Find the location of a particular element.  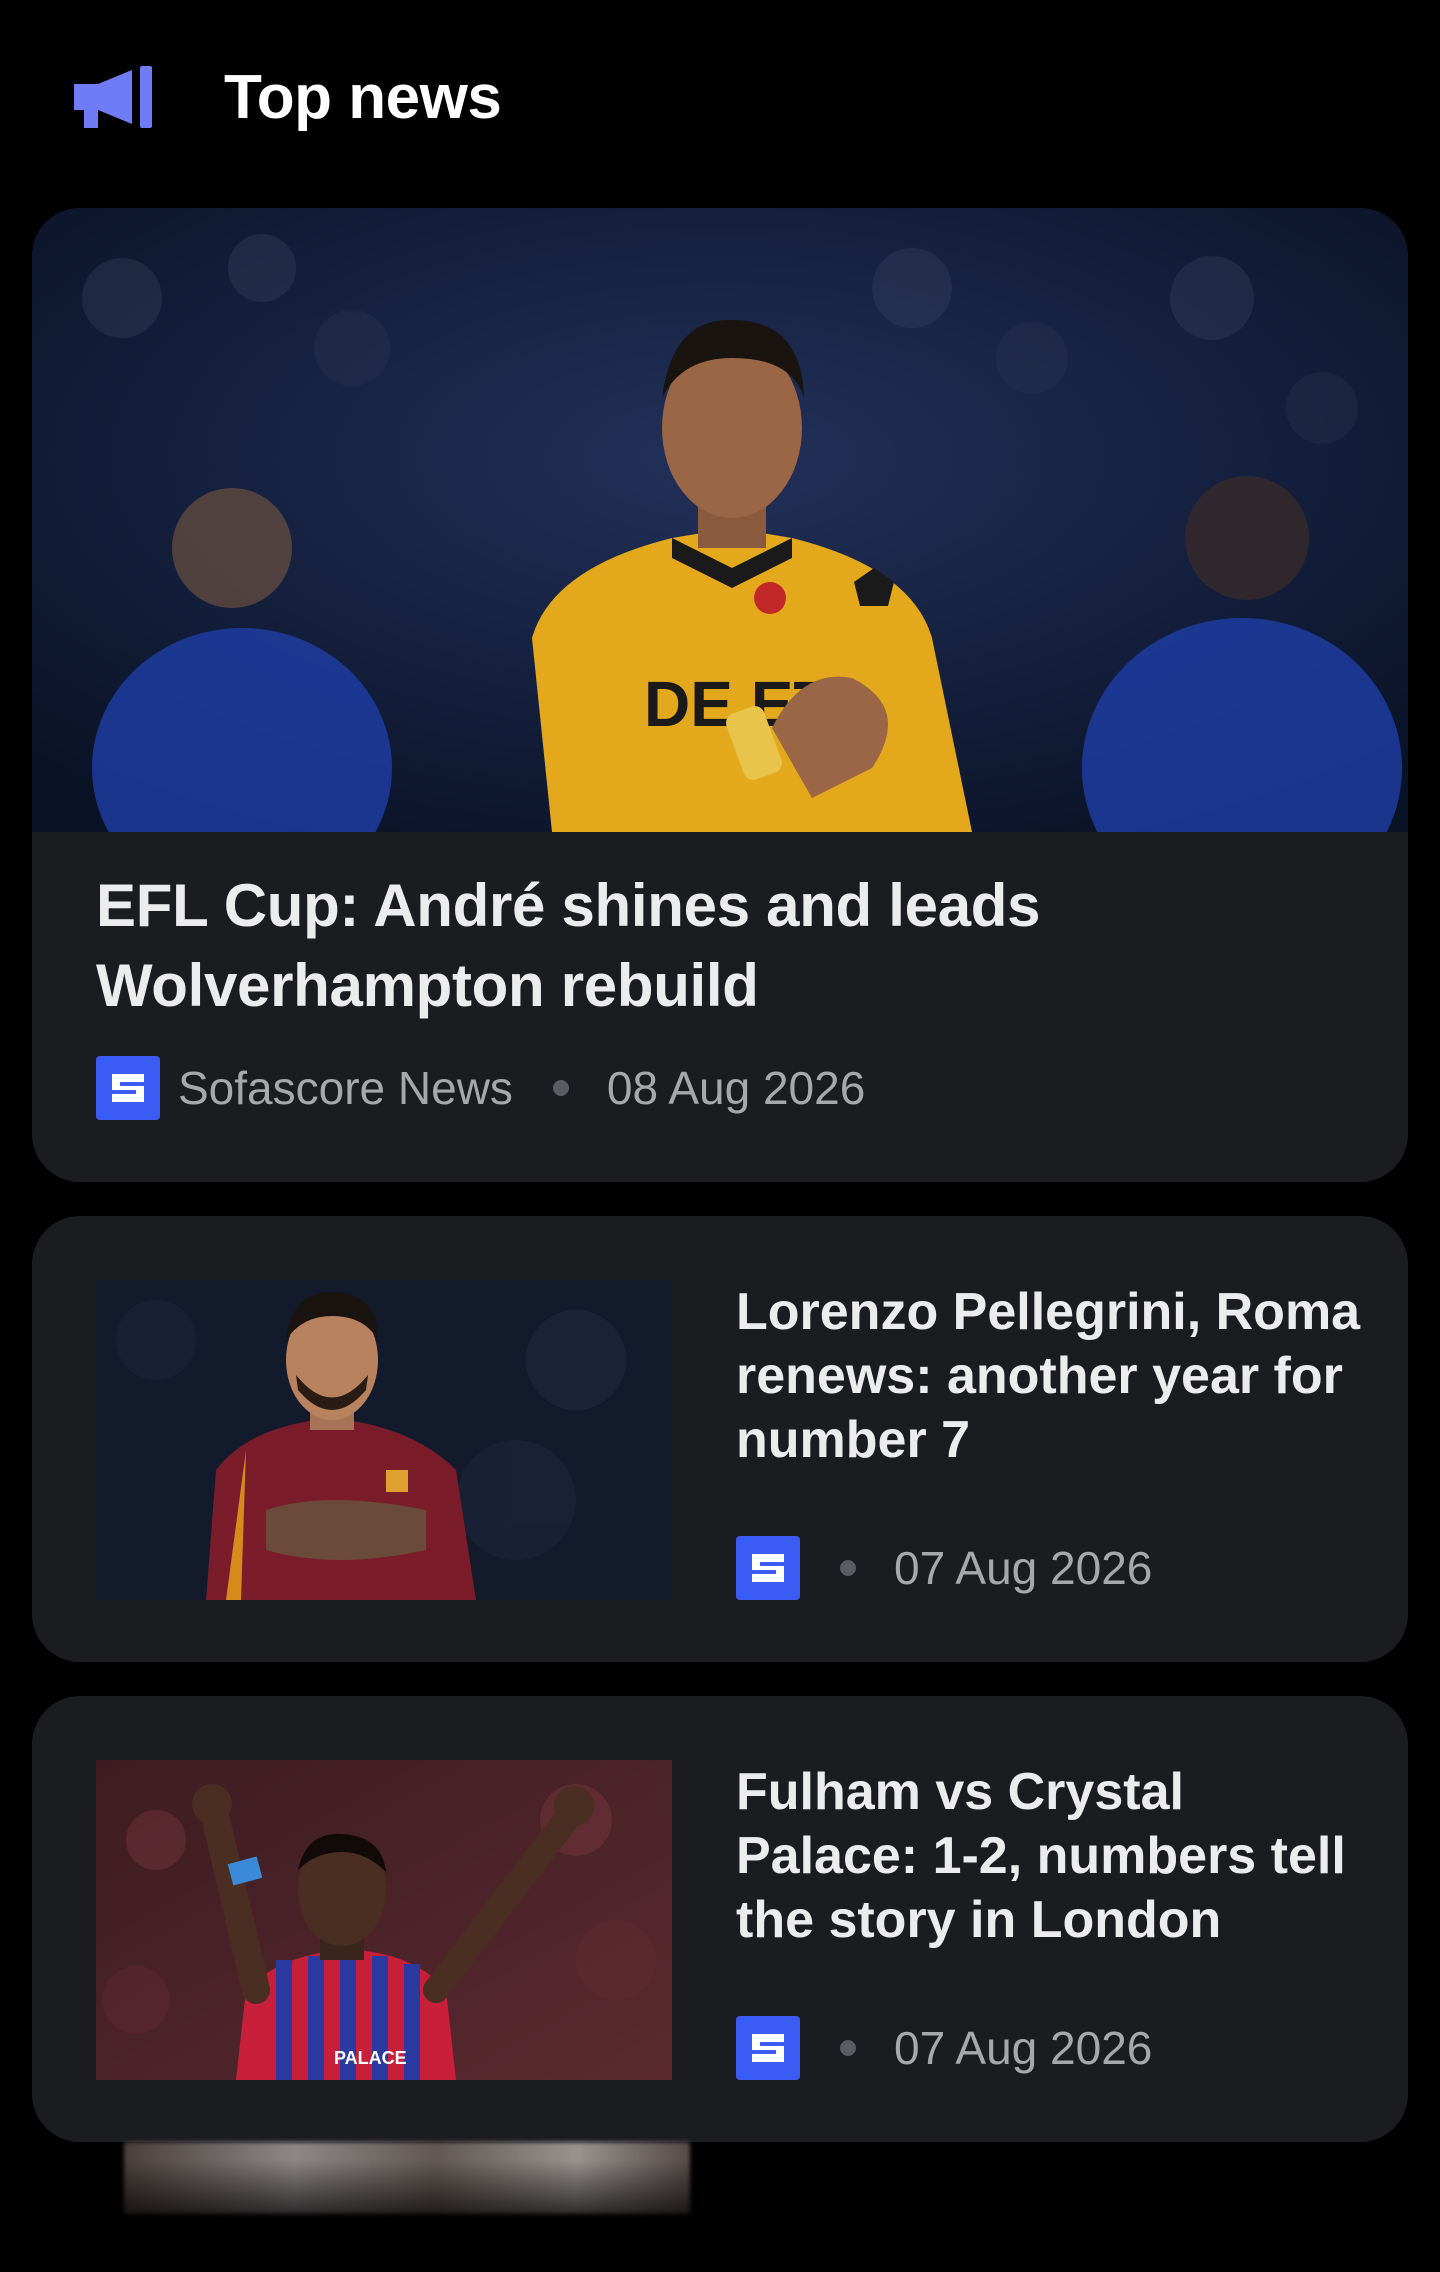

news-meta: Sofascore News 08 Aug 2026 is located at coordinates (480, 1088).